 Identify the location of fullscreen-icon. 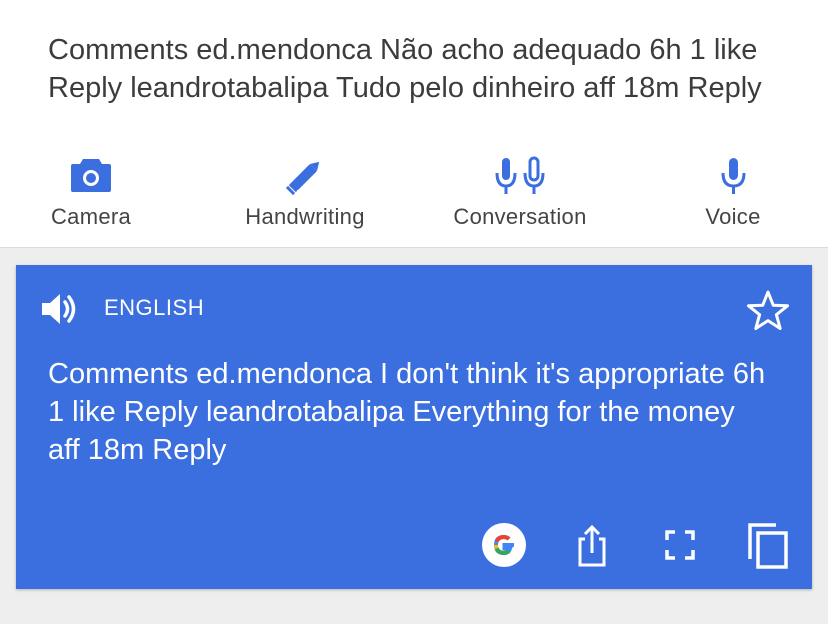
(680, 545).